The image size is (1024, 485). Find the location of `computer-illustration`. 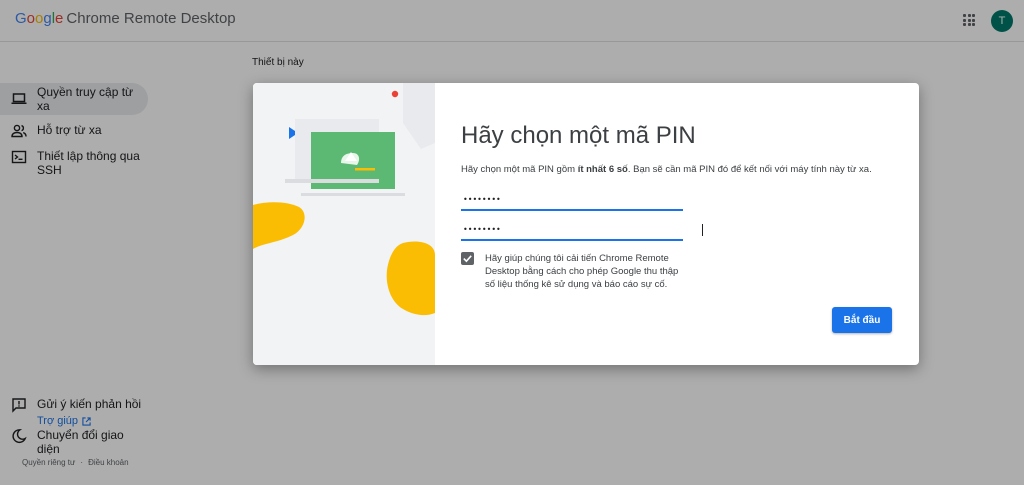

computer-illustration is located at coordinates (344, 224).